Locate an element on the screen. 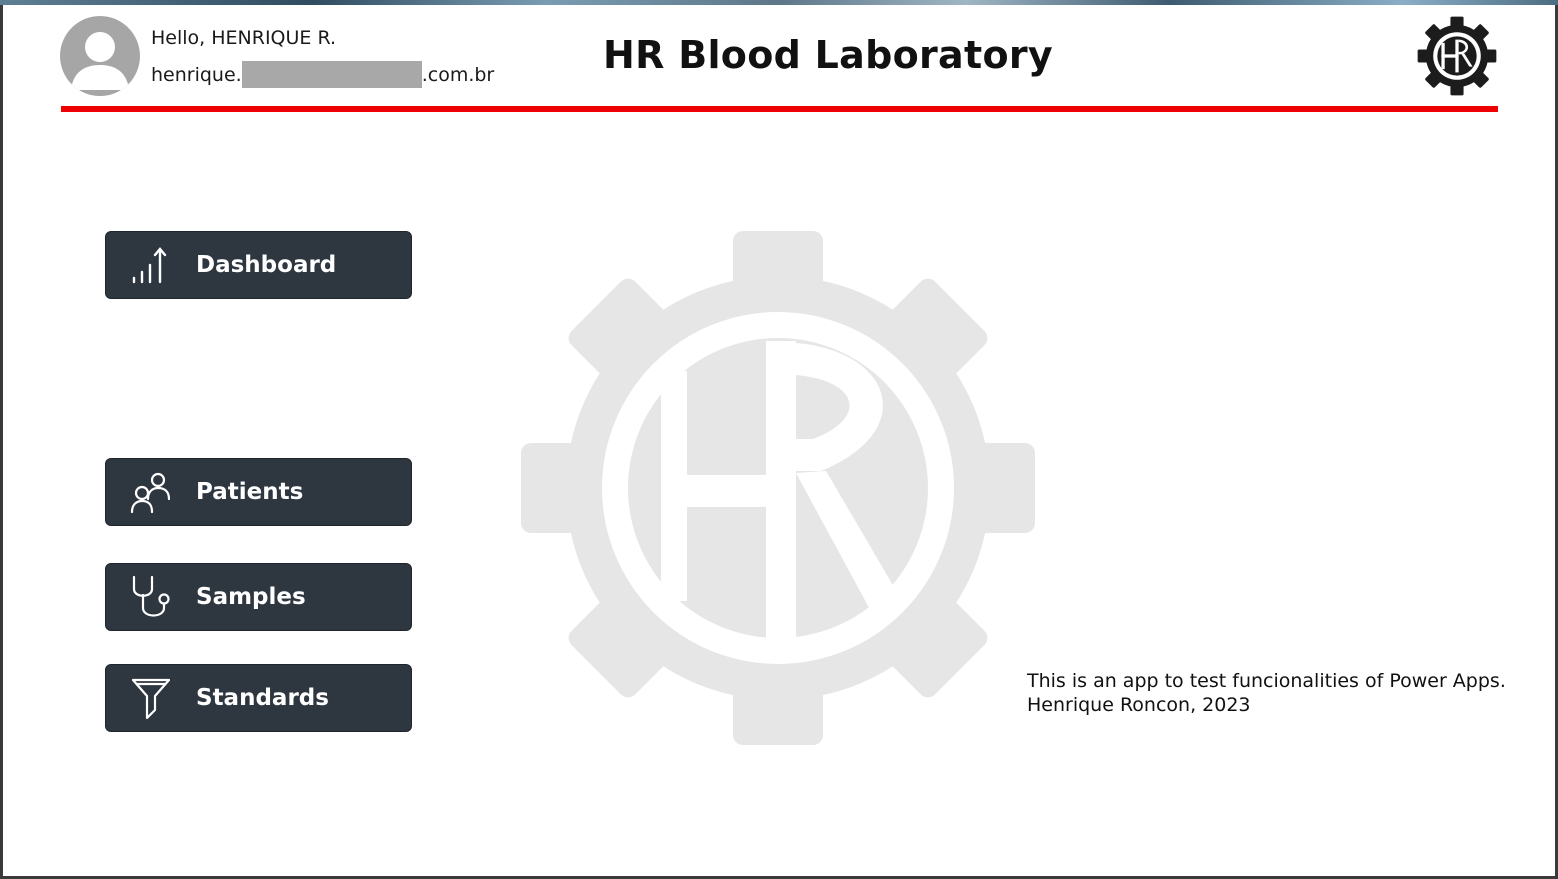 This screenshot has height=879, width=1558. standards-label: Standards is located at coordinates (262, 698).